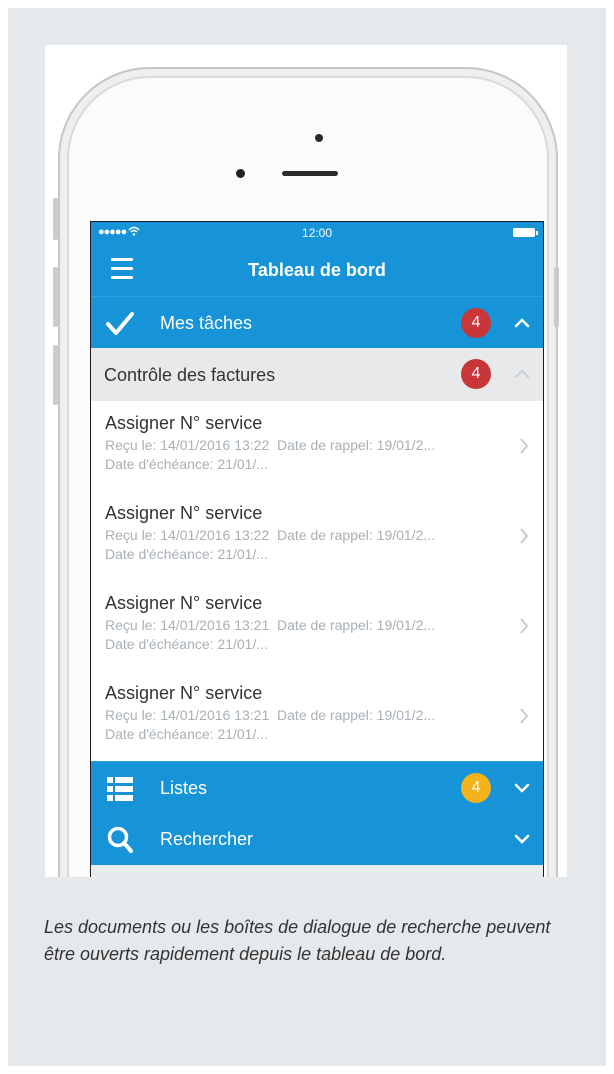  What do you see at coordinates (317, 787) in the screenshot?
I see `section-lists: Listes 4` at bounding box center [317, 787].